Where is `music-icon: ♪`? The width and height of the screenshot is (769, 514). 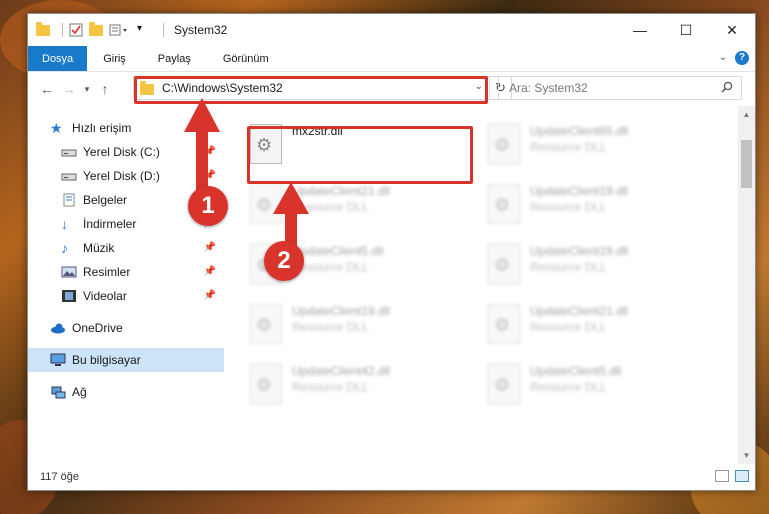
music-icon: ♪ is located at coordinates (64, 248).